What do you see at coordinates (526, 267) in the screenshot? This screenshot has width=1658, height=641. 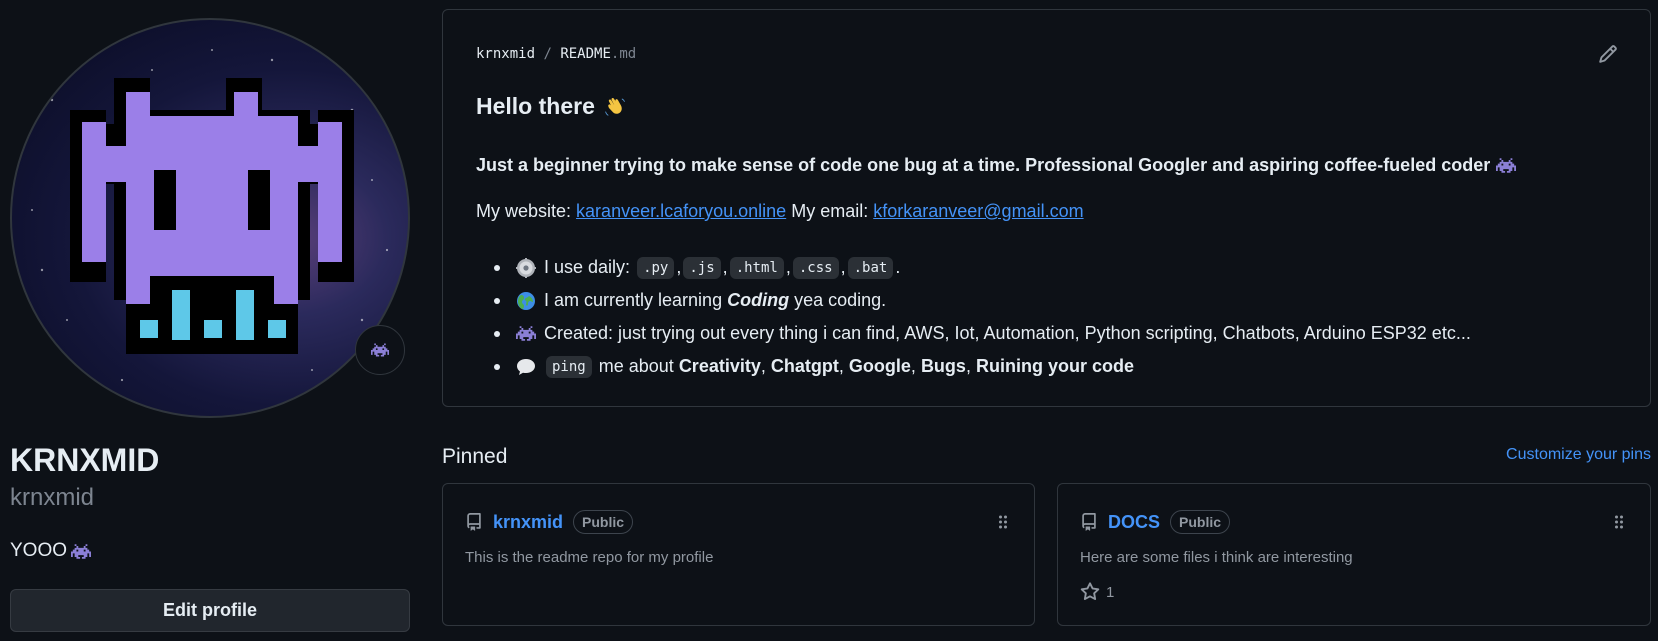 I see `gear-icon` at bounding box center [526, 267].